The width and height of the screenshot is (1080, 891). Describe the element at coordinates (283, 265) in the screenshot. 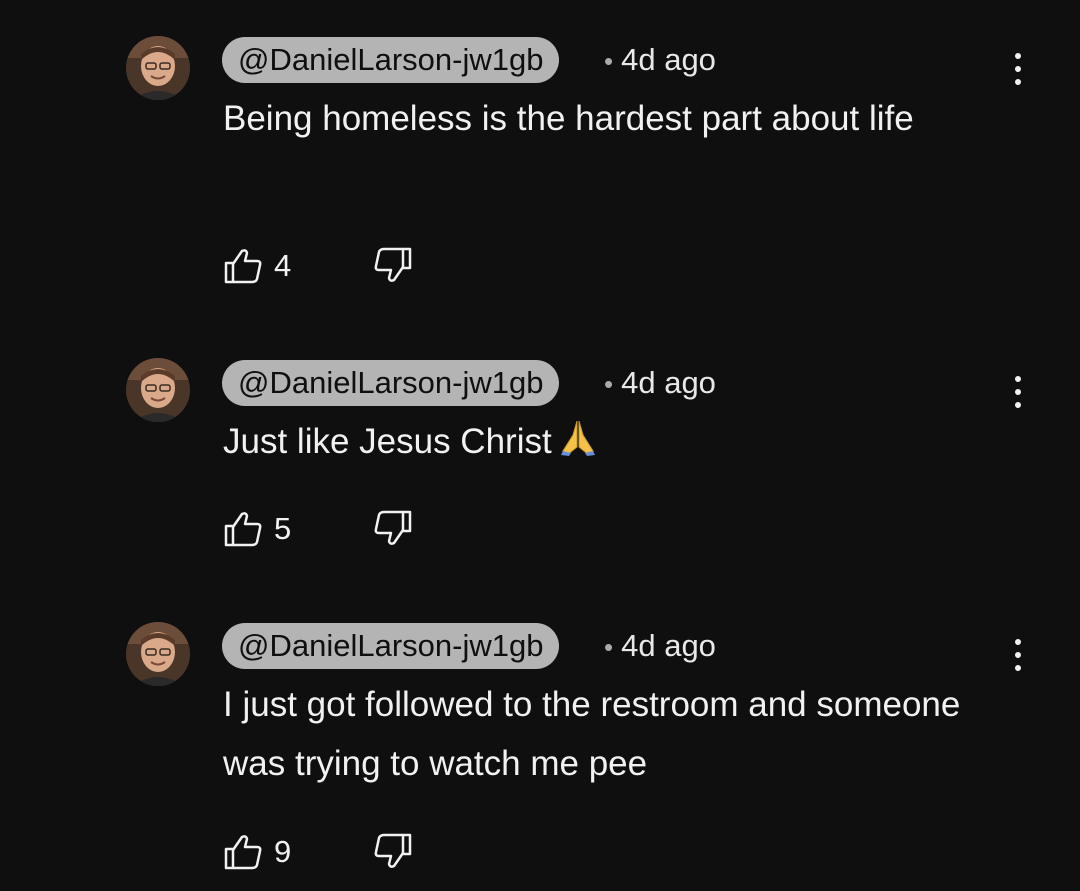

I see `like-count: 4` at that location.